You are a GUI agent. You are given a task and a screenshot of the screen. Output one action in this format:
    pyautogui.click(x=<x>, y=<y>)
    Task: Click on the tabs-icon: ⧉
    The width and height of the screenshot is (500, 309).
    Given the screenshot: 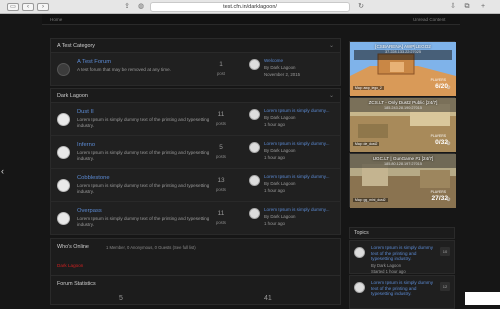 What is the action you would take?
    pyautogui.click(x=467, y=7)
    